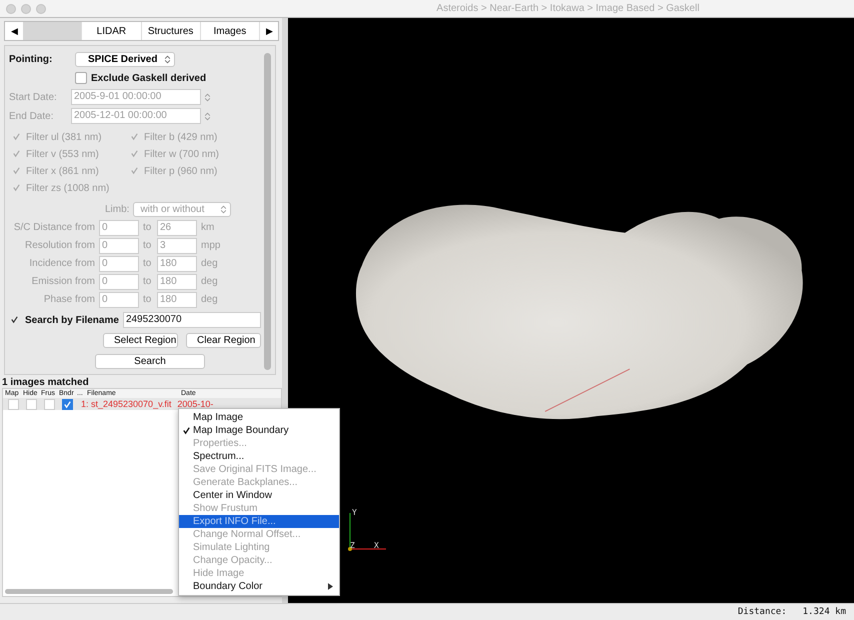  Describe the element at coordinates (330, 586) in the screenshot. I see `submenu-arrow-icon` at that location.